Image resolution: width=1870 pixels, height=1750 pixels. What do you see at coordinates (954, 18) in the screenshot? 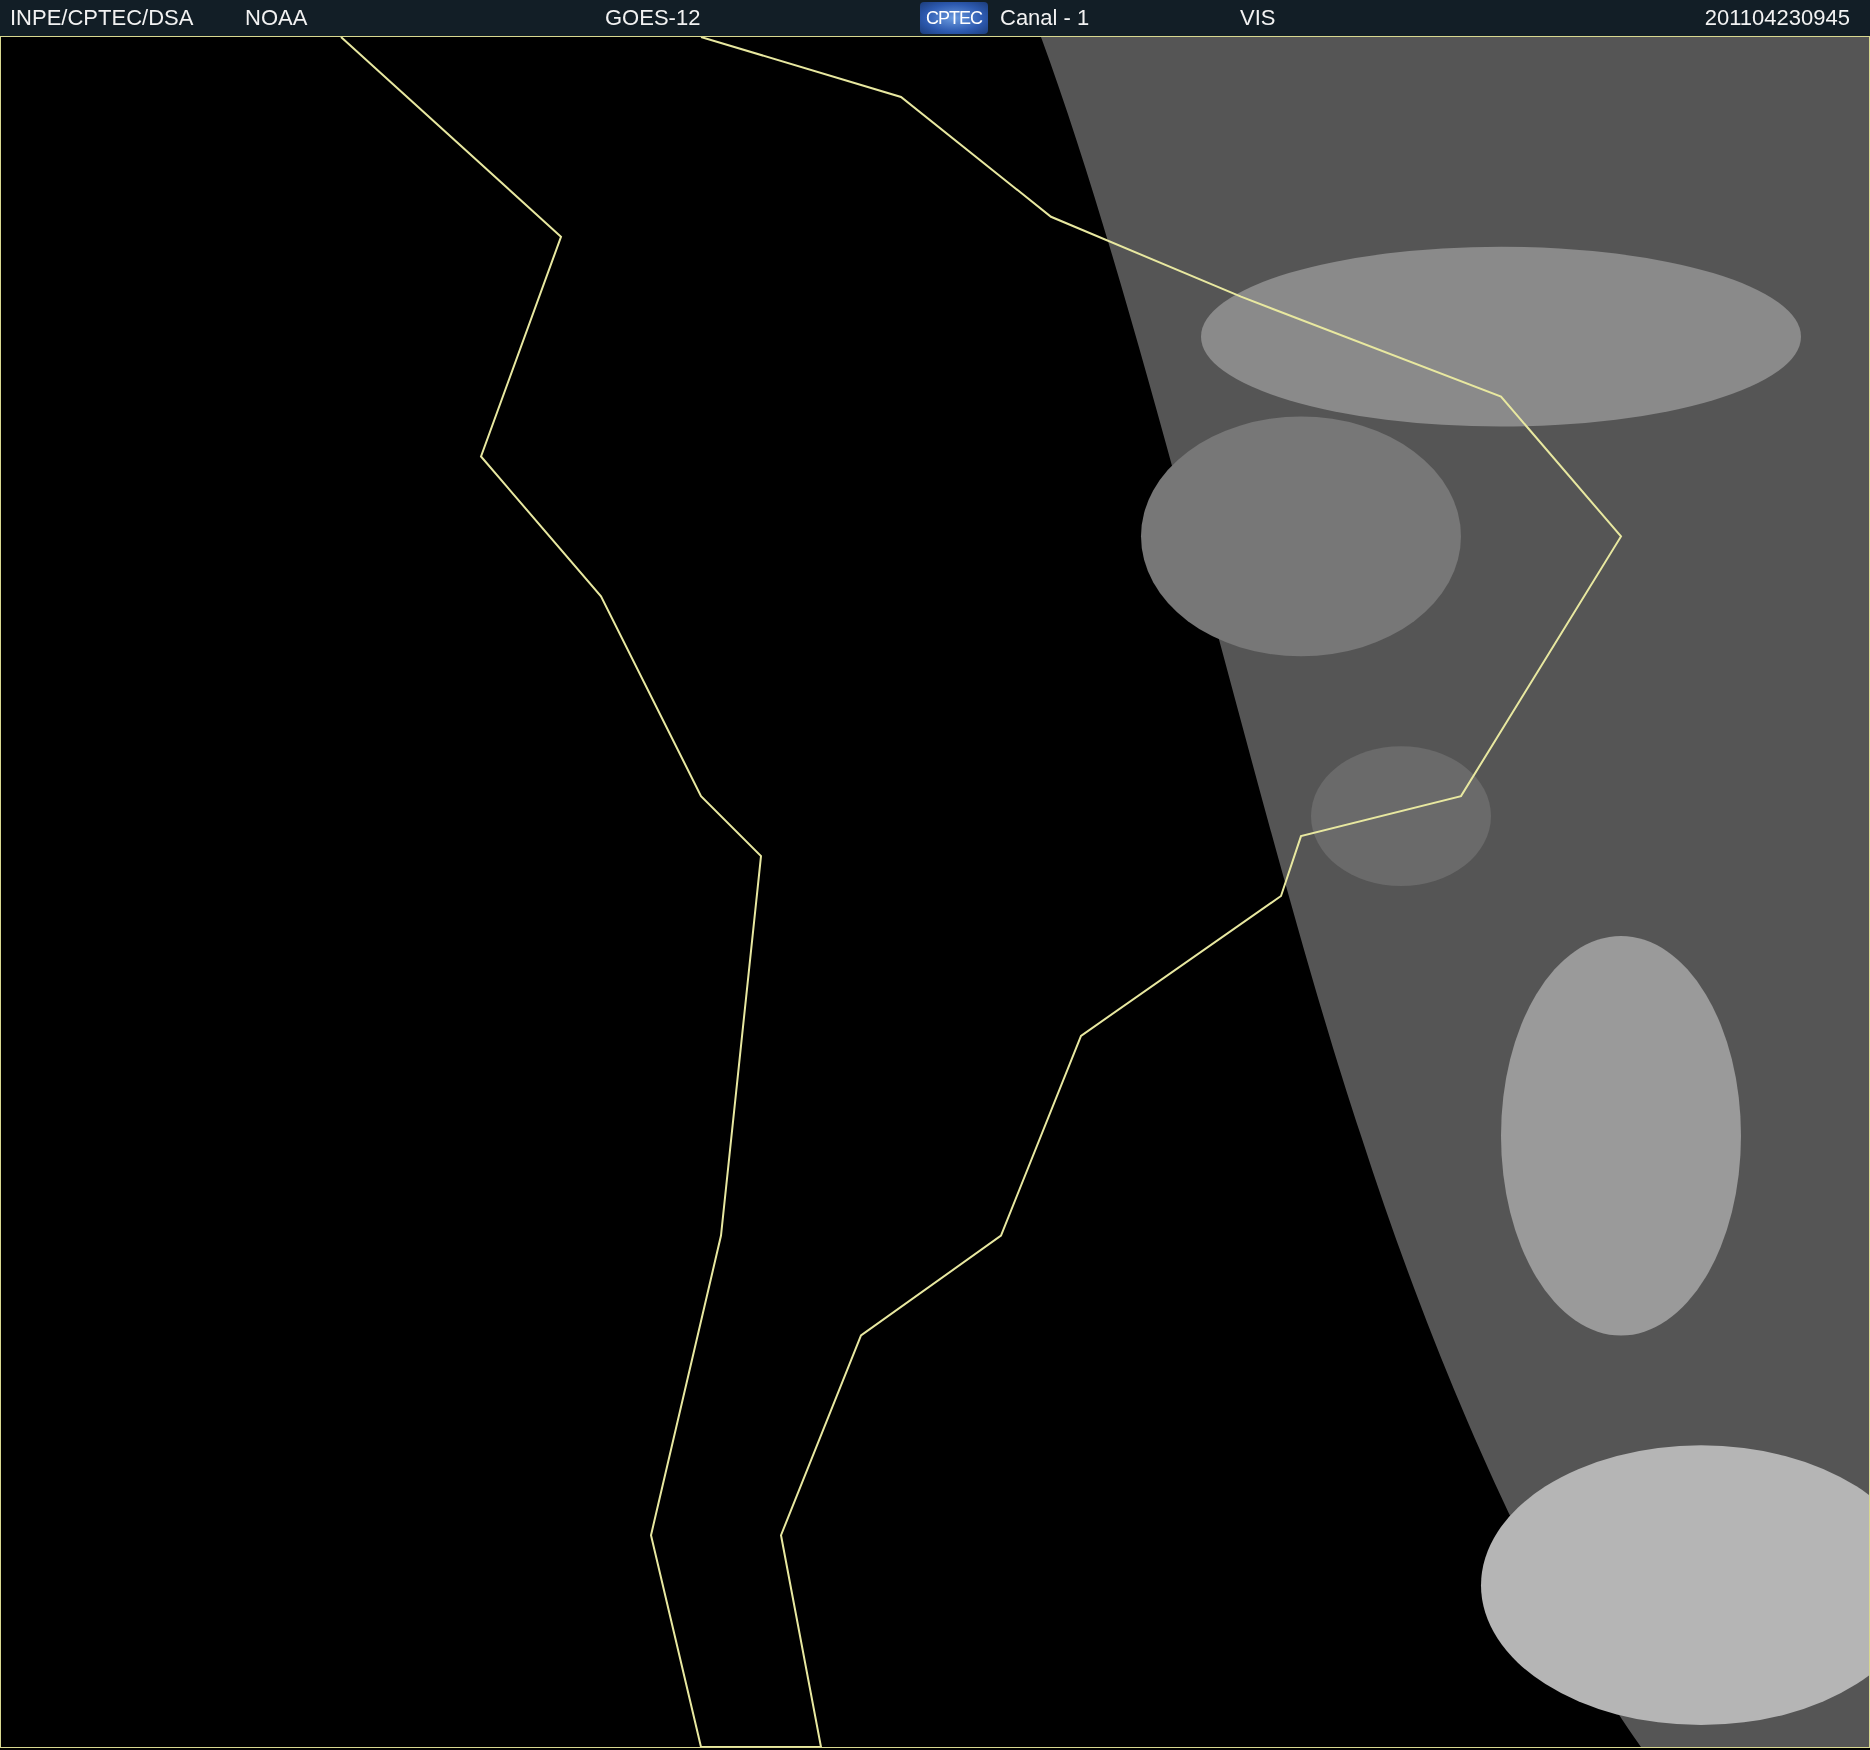
I see `logo: CPTEC` at bounding box center [954, 18].